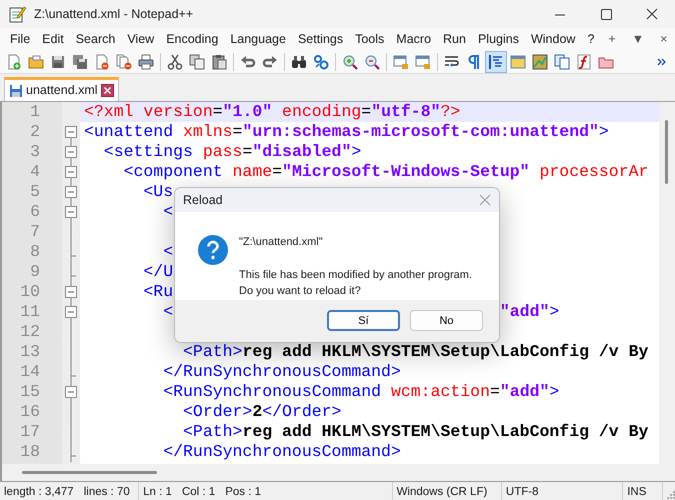 The image size is (675, 500). I want to click on line-number: 14, so click(30, 372).